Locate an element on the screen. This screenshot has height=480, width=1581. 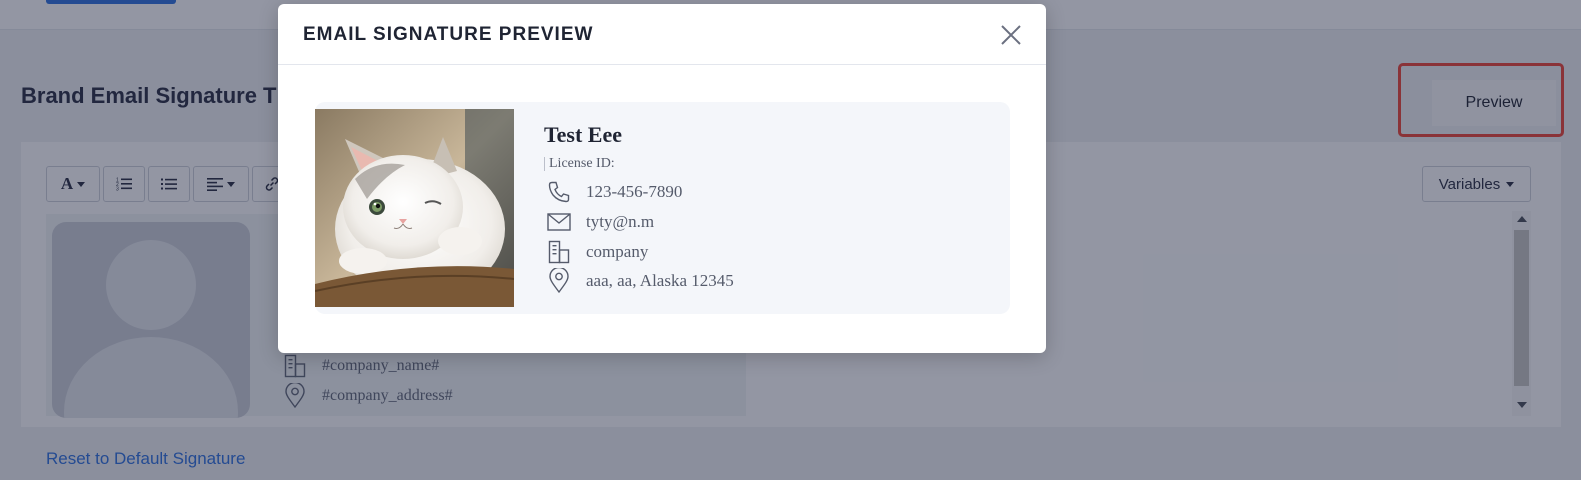
signature-email: tyty@n.m is located at coordinates (620, 221).